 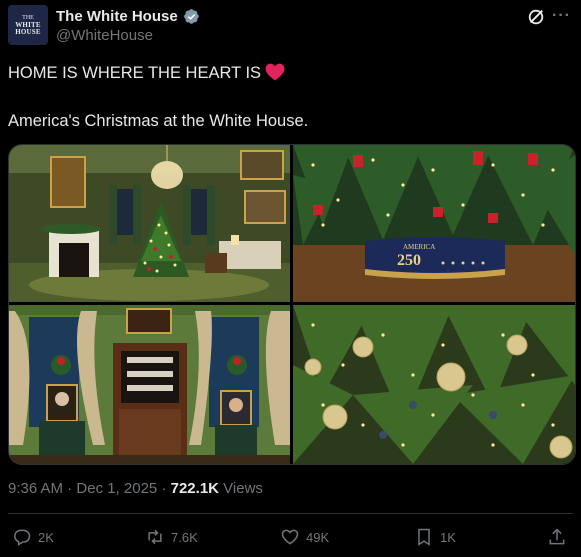 I want to click on reply-icon, so click(x=22, y=537).